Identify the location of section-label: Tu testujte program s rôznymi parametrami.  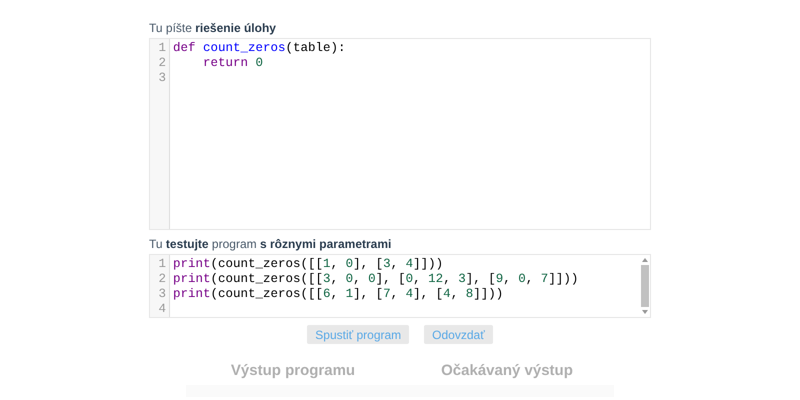
(270, 244).